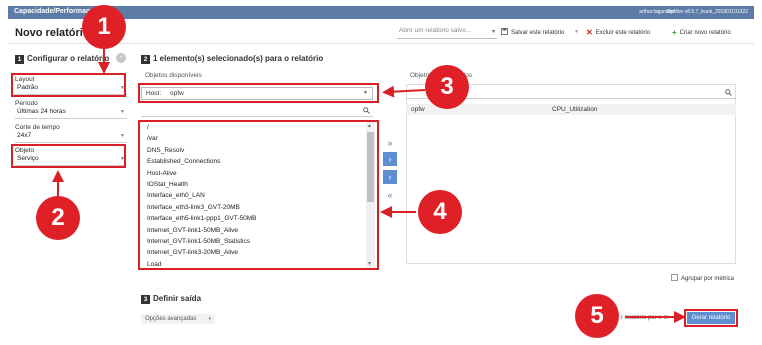 Image resolution: width=762 pixels, height=345 pixels. What do you see at coordinates (575, 109) in the screenshot?
I see `selected-service: CPU_Utilization` at bounding box center [575, 109].